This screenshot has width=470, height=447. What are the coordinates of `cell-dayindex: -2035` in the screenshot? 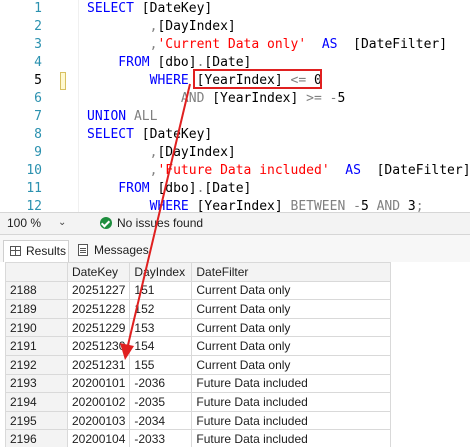 It's located at (161, 402).